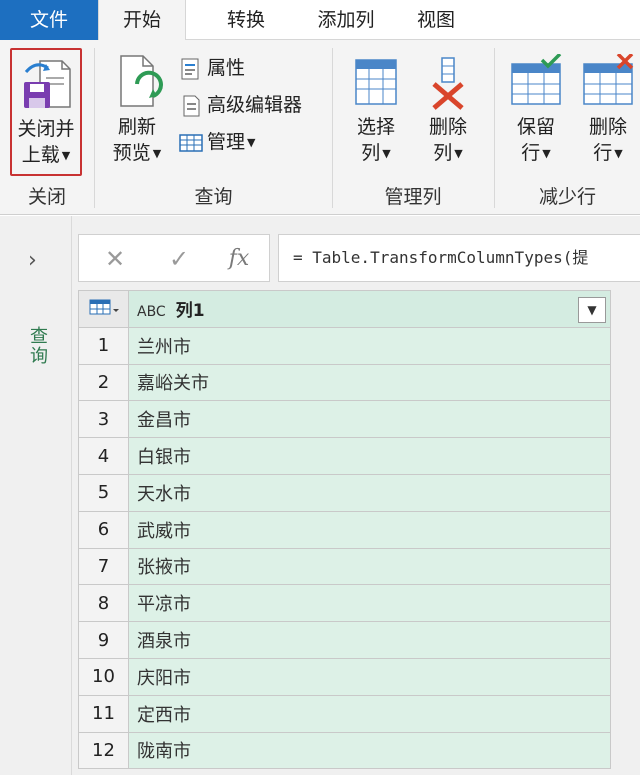  I want to click on table-row: 1 兰州市, so click(344, 345).